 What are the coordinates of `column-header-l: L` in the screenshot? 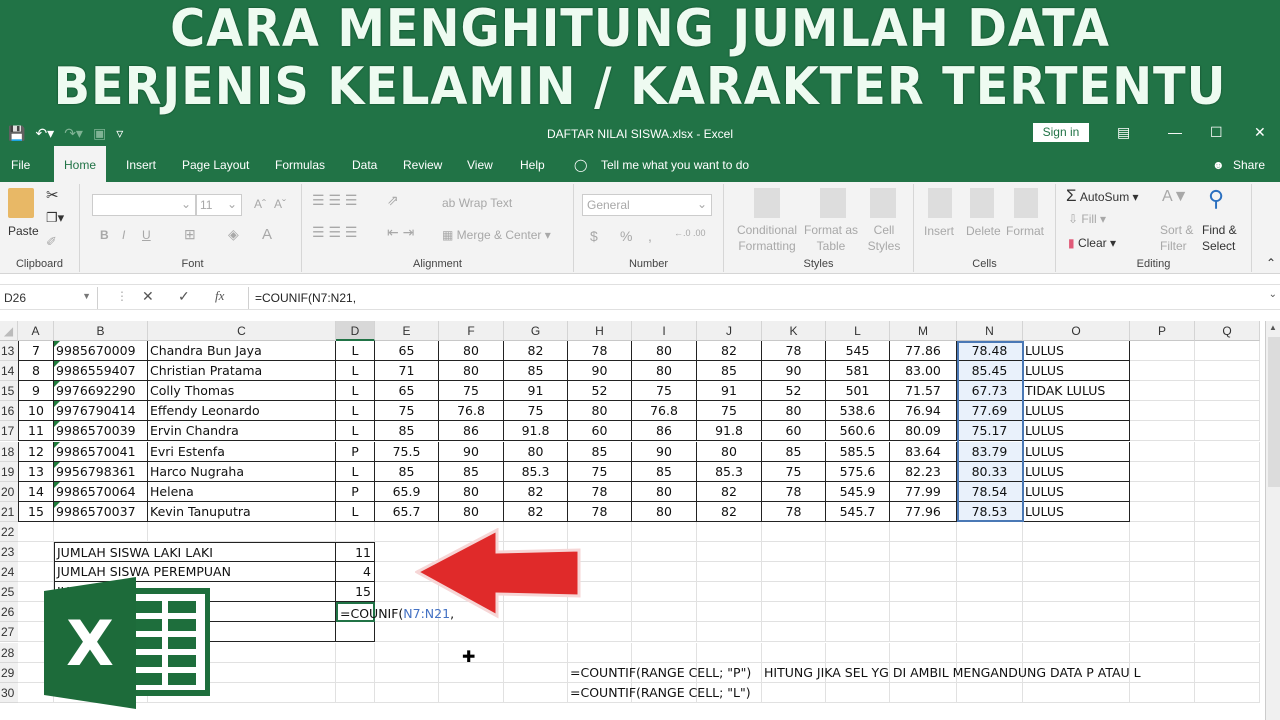 It's located at (858, 331).